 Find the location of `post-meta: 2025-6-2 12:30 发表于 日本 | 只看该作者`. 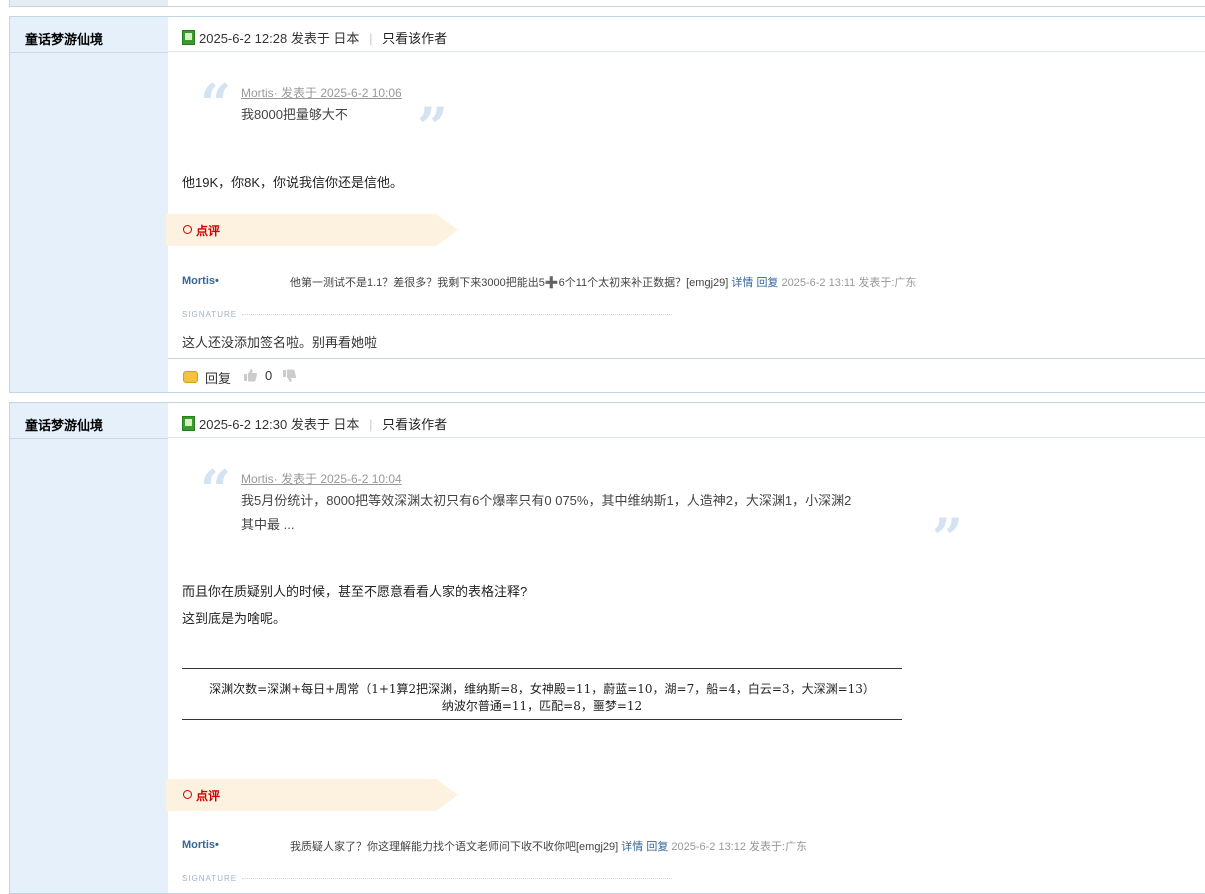

post-meta: 2025-6-2 12:30 发表于 日本 | 只看该作者 is located at coordinates (323, 423).